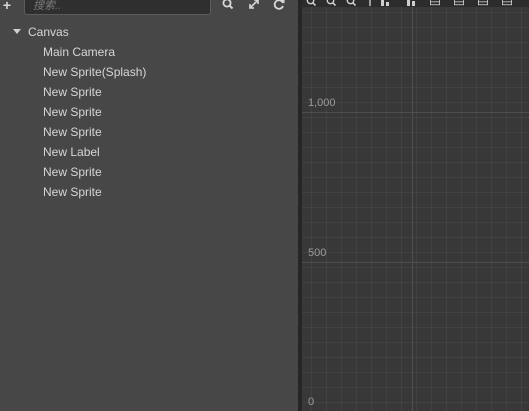 This screenshot has width=529, height=411. What do you see at coordinates (117, 7) in the screenshot?
I see `search-input` at bounding box center [117, 7].